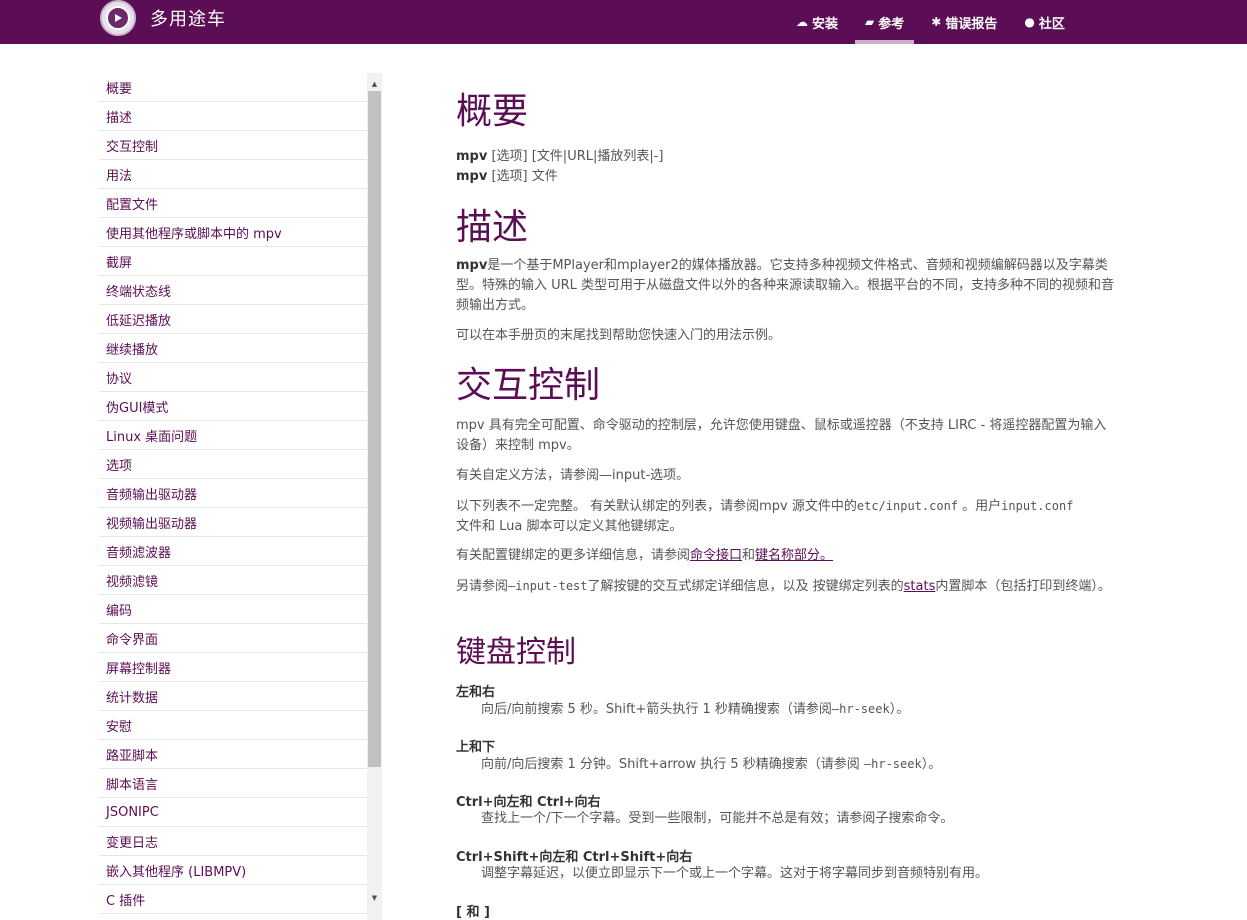  What do you see at coordinates (233, 812) in the screenshot?
I see `sidebar-item: JSONIPC` at bounding box center [233, 812].